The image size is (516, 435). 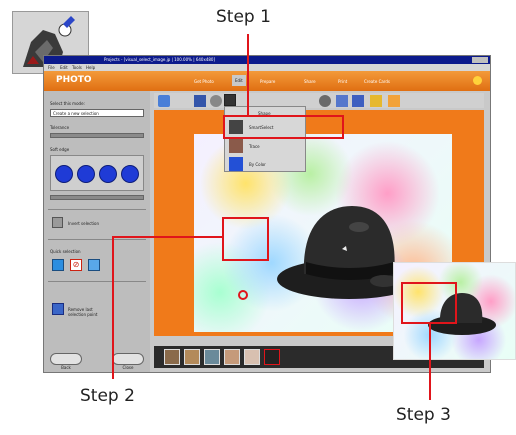 What do you see at coordinates (200, 101) in the screenshot?
I see `save-icon` at bounding box center [200, 101].